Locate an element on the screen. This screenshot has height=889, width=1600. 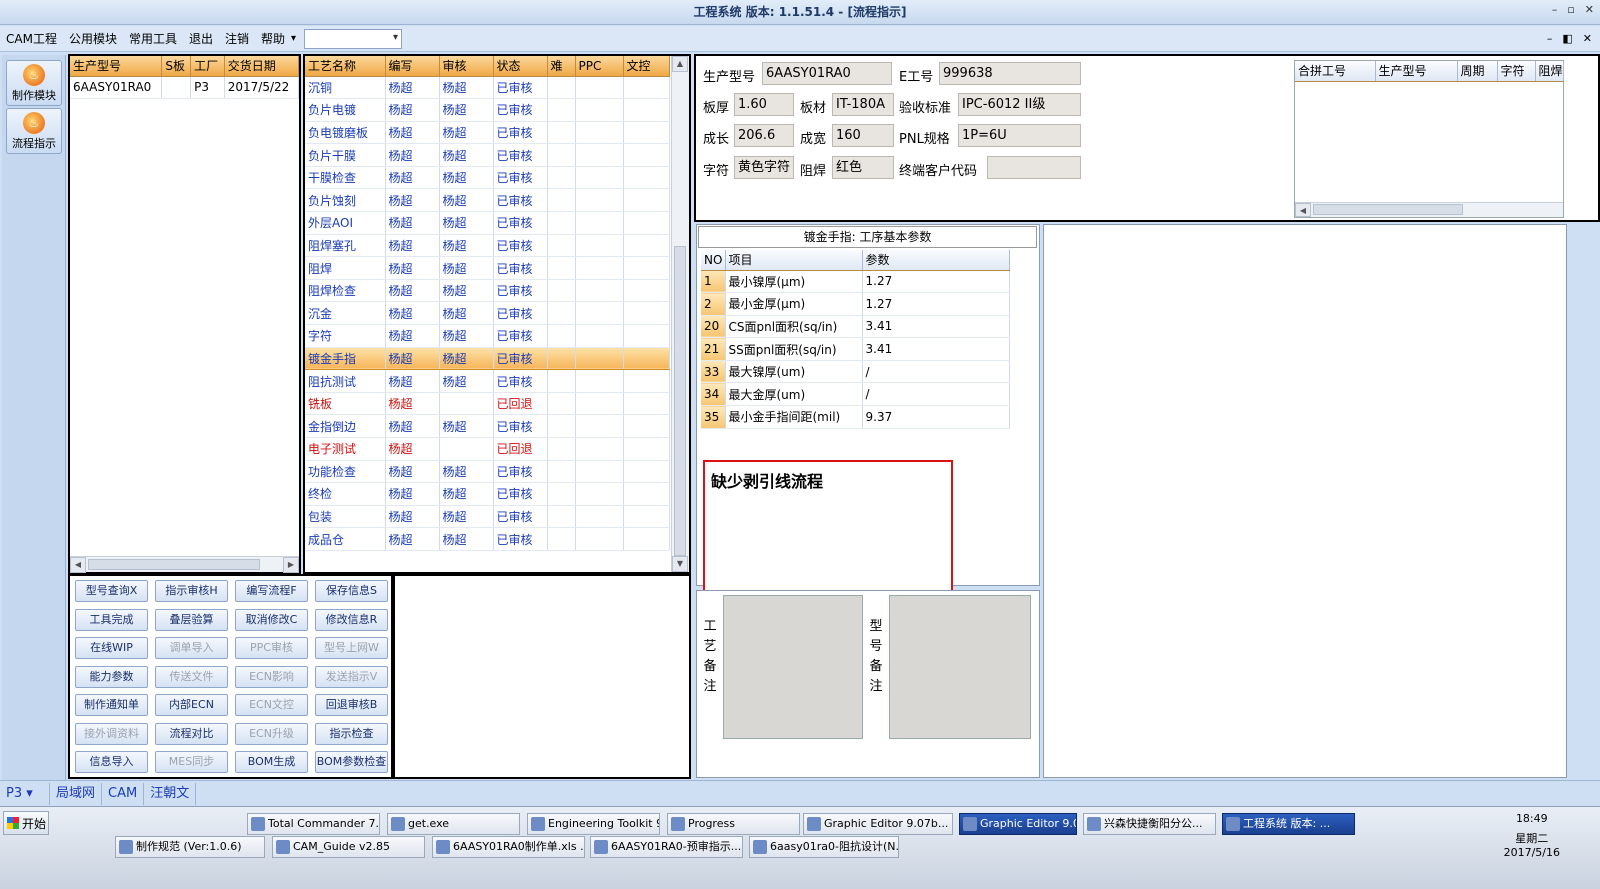
table-row: 35 最小金手指间距(mil) 9.37 is located at coordinates (855, 417).